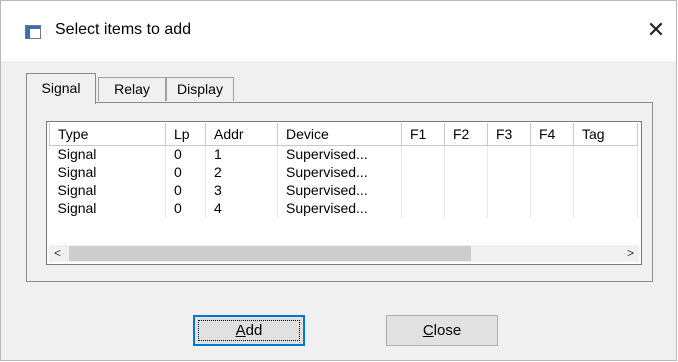 The width and height of the screenshot is (678, 362). Describe the element at coordinates (132, 89) in the screenshot. I see `tab-relay: Relay` at that location.